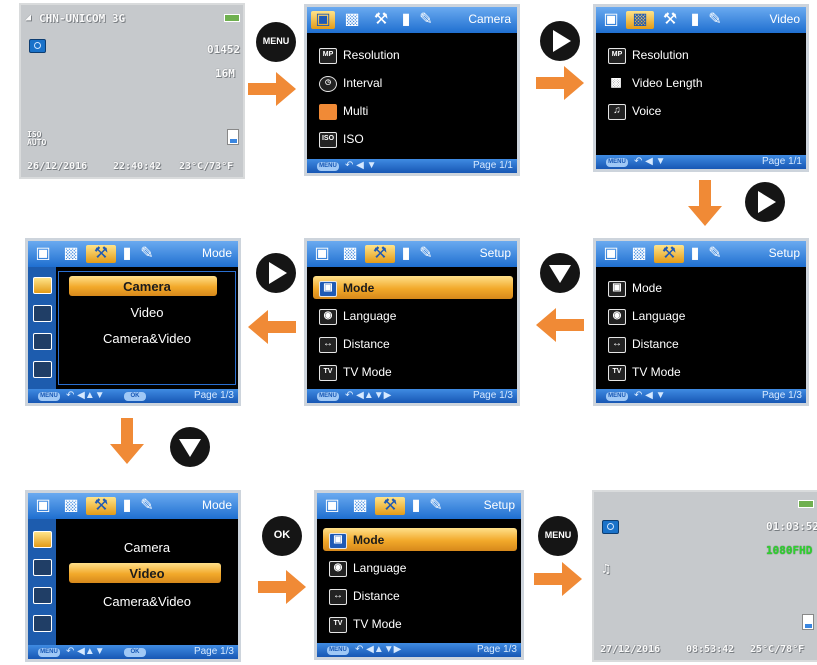  I want to click on menu-tab-bar: ▣ ▩ ⚒ ▮ ✎ Setup, so click(701, 254).